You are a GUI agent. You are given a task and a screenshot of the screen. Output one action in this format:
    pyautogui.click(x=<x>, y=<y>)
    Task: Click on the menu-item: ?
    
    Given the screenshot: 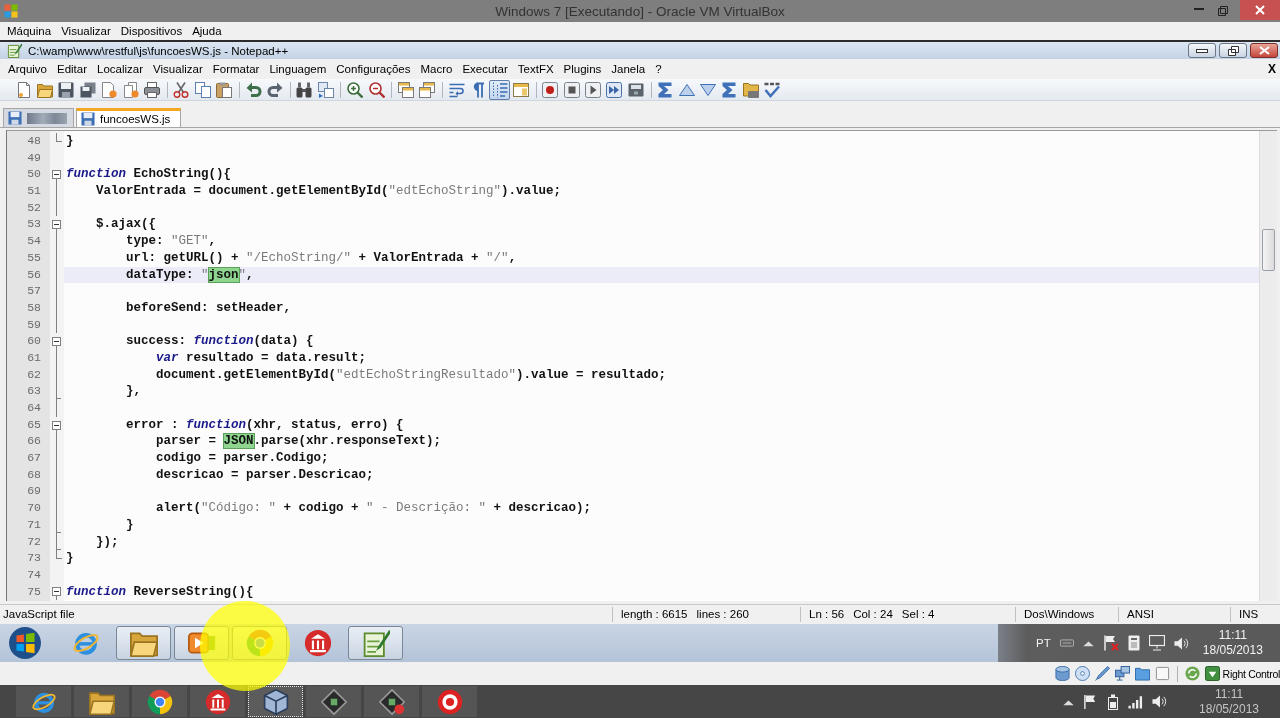 What is the action you would take?
    pyautogui.click(x=658, y=69)
    